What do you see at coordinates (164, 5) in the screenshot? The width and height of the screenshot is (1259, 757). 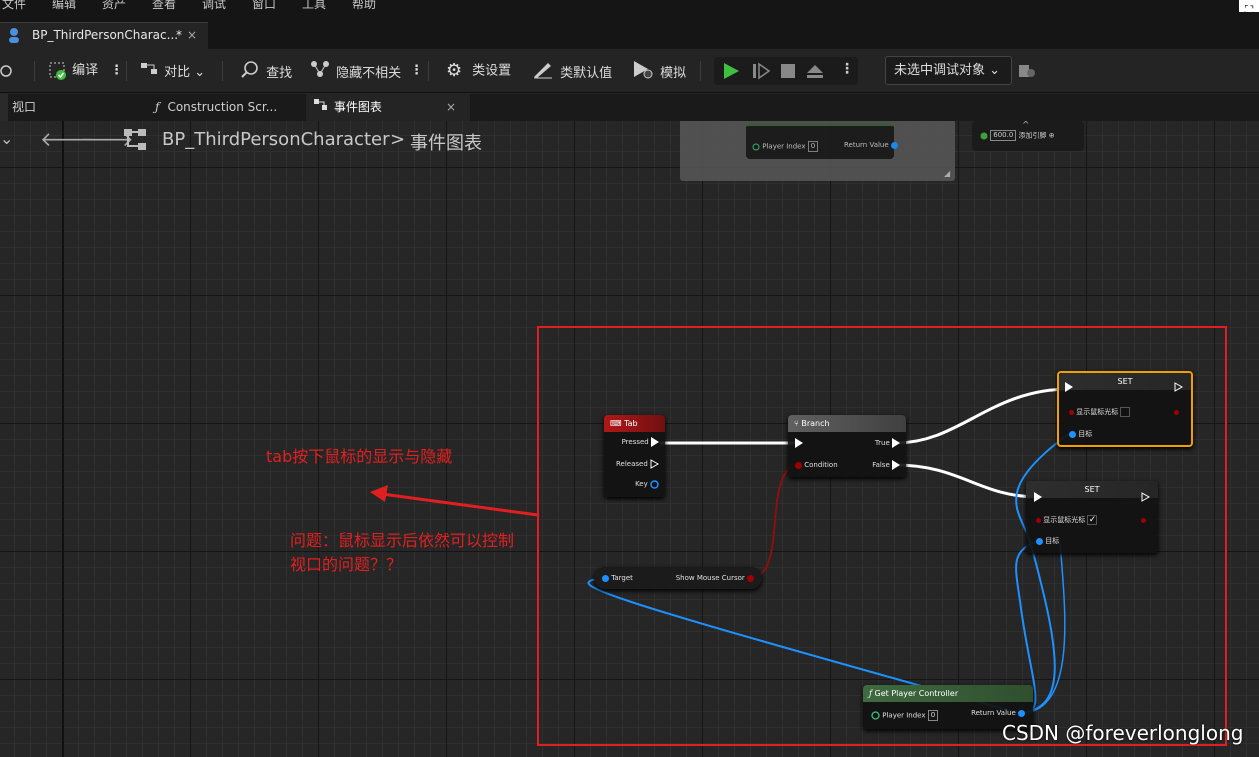 I see `menu-view: 查看` at bounding box center [164, 5].